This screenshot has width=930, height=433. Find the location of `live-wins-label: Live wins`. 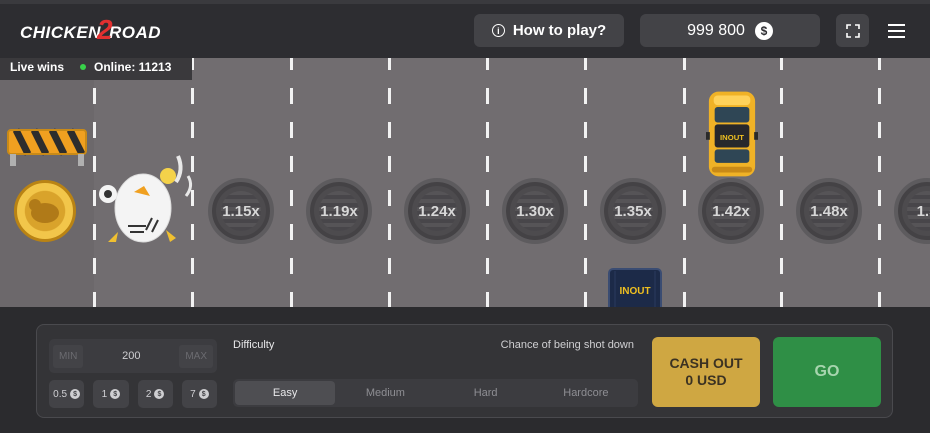

live-wins-label: Live wins is located at coordinates (40, 67).